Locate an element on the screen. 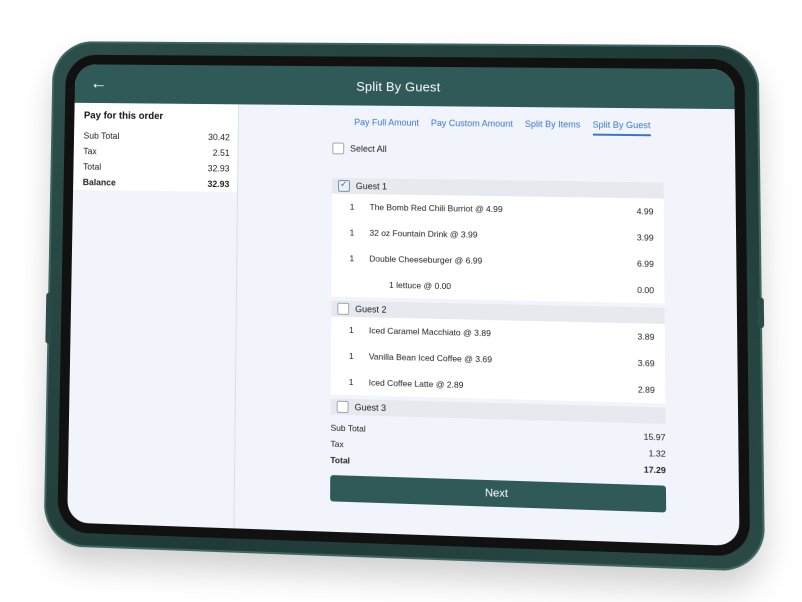 This screenshot has width=802, height=602. item-desc: The Bomb Red Chili Burriot @ 4.99 is located at coordinates (436, 208).